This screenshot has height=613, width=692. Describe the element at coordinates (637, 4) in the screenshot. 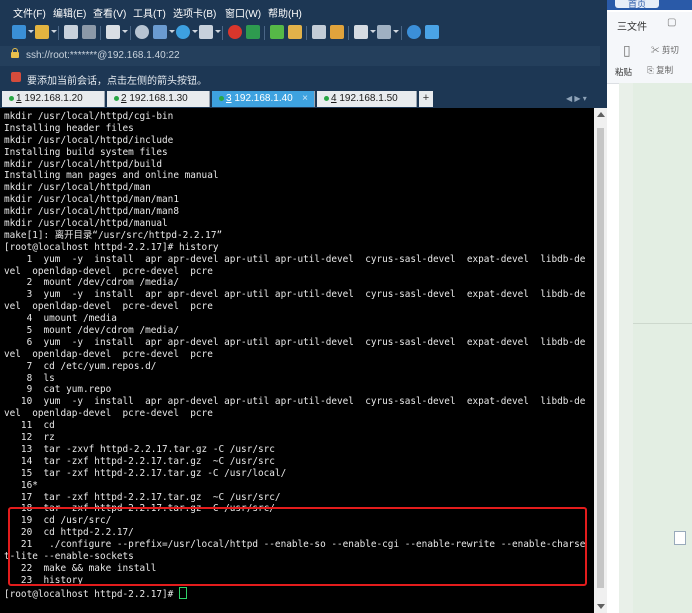

I see `wps-home-tab: 首页` at that location.